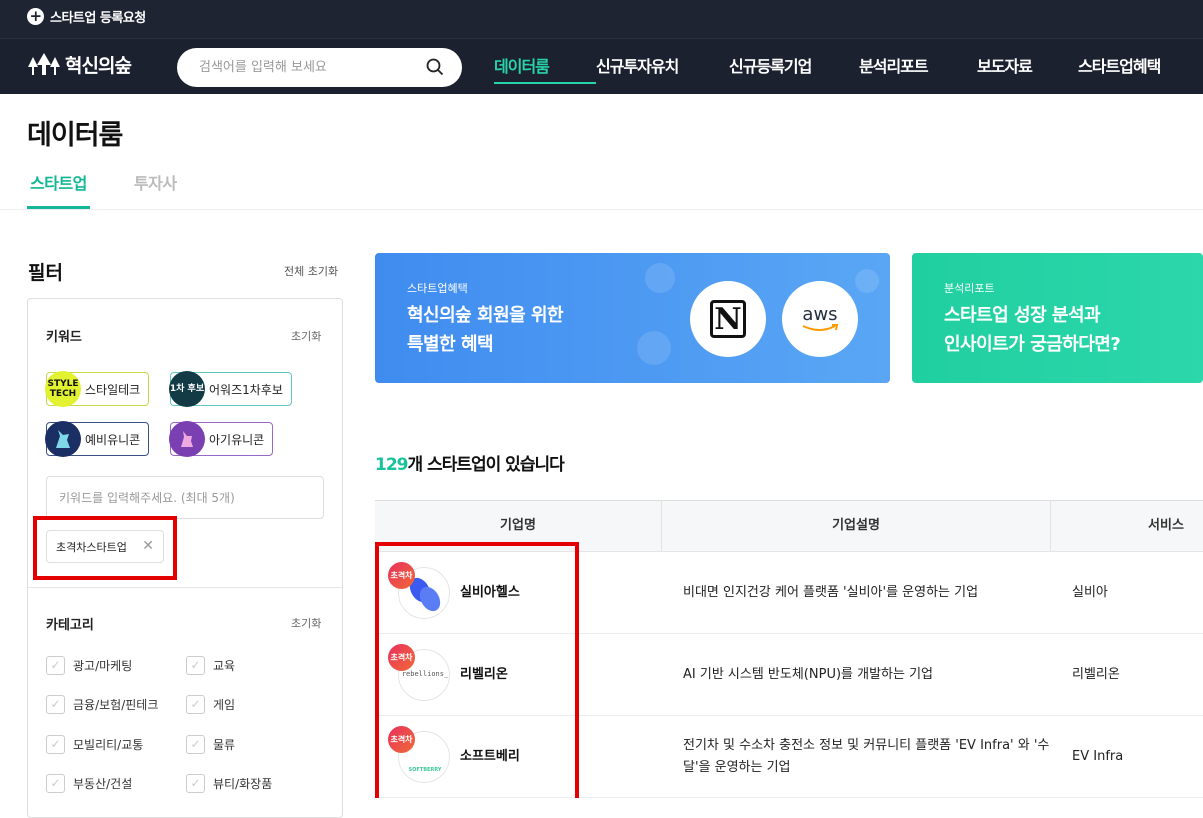 The image size is (1203, 818). I want to click on banner-headline: 혁신의숲 회원을 위한 특별한 혜택, so click(485, 330).